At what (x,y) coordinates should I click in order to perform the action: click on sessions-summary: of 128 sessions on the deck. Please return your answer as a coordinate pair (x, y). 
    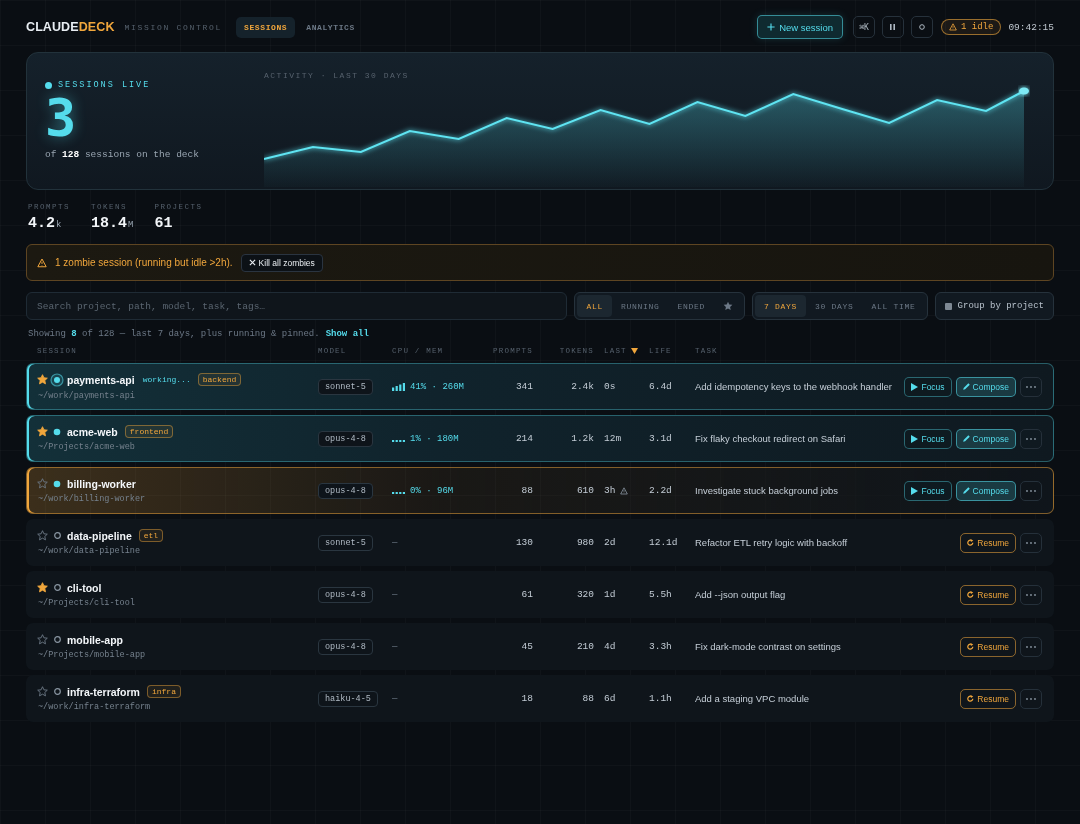
    Looking at the image, I should click on (122, 154).